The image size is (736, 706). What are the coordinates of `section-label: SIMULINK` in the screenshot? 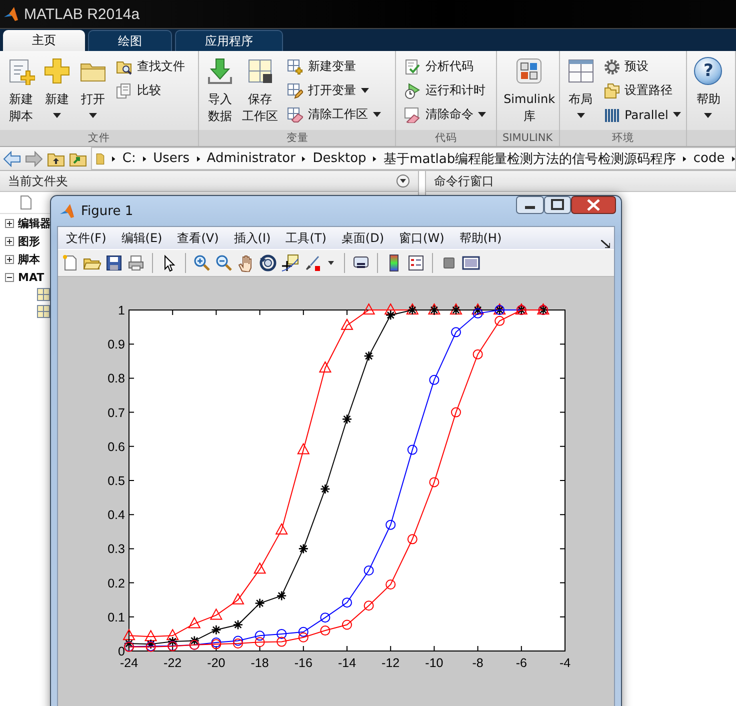 It's located at (527, 138).